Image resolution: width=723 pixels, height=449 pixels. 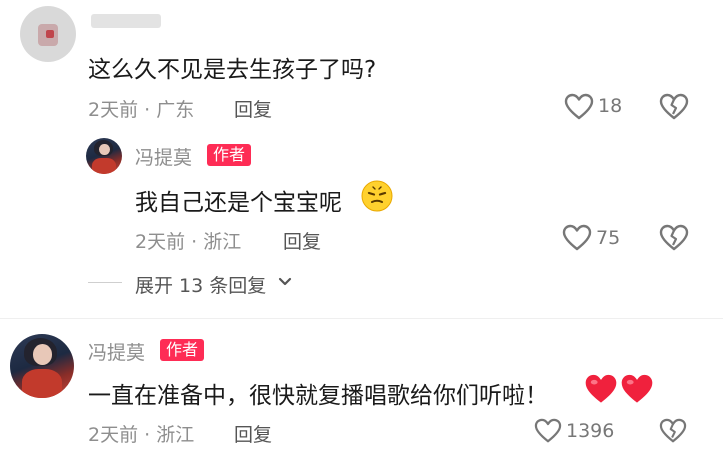 I want to click on like-count: 1396, so click(x=590, y=431).